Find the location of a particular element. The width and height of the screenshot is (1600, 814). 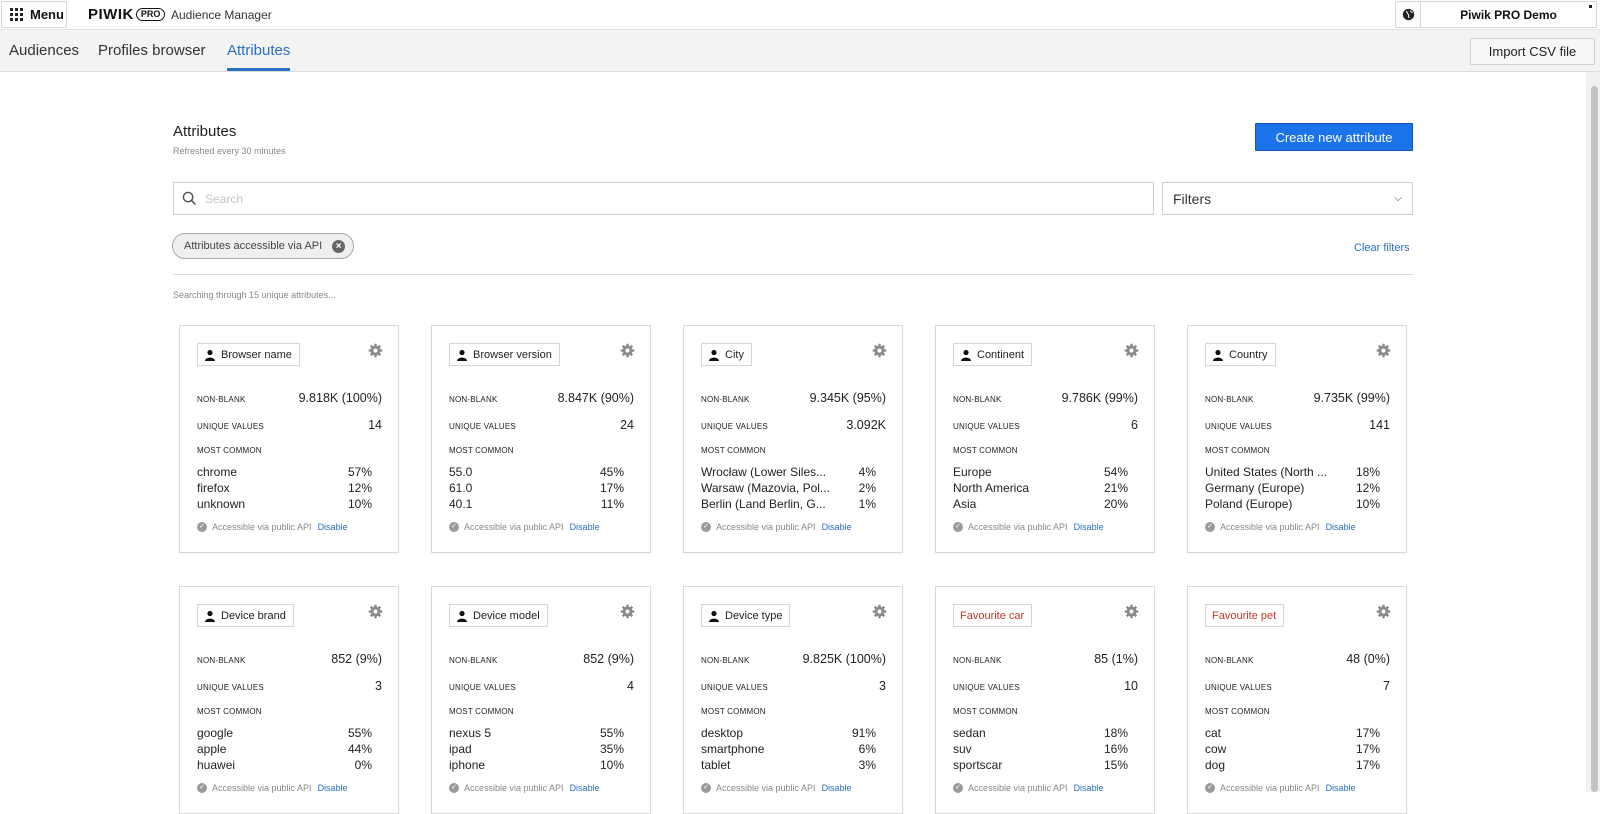

most-common-item: firefox 12% is located at coordinates (284, 488).